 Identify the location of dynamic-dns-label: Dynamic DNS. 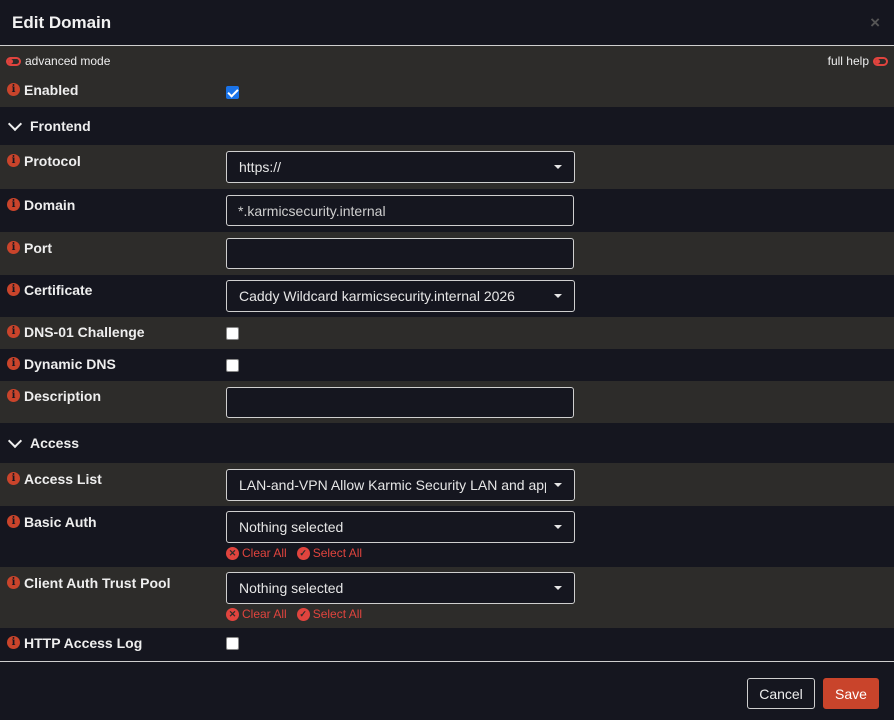
(70, 364).